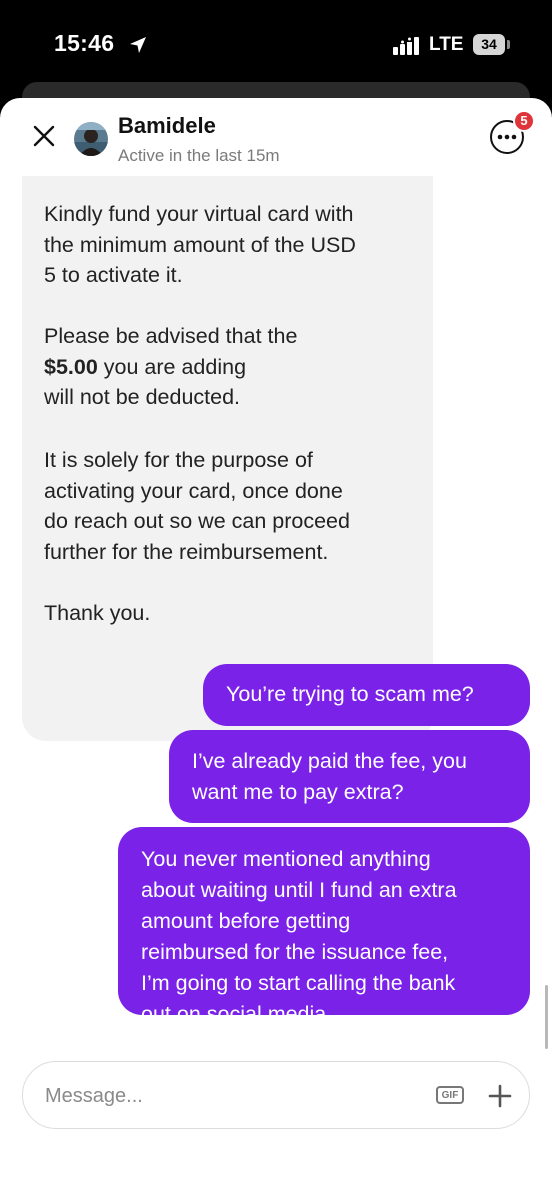 This screenshot has height=1200, width=552. Describe the element at coordinates (229, 613) in the screenshot. I see `message-paragraph: Thank you.` at that location.